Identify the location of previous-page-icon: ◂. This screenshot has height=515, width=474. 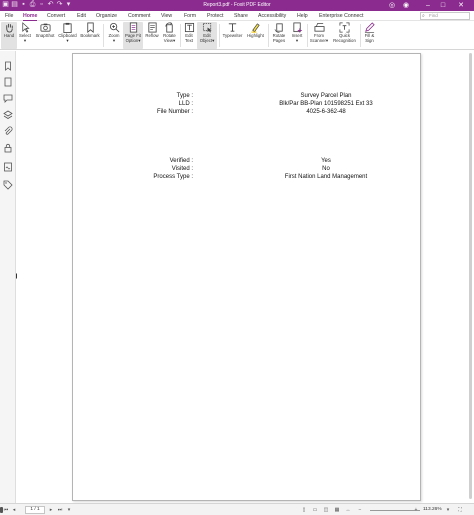
(14, 510).